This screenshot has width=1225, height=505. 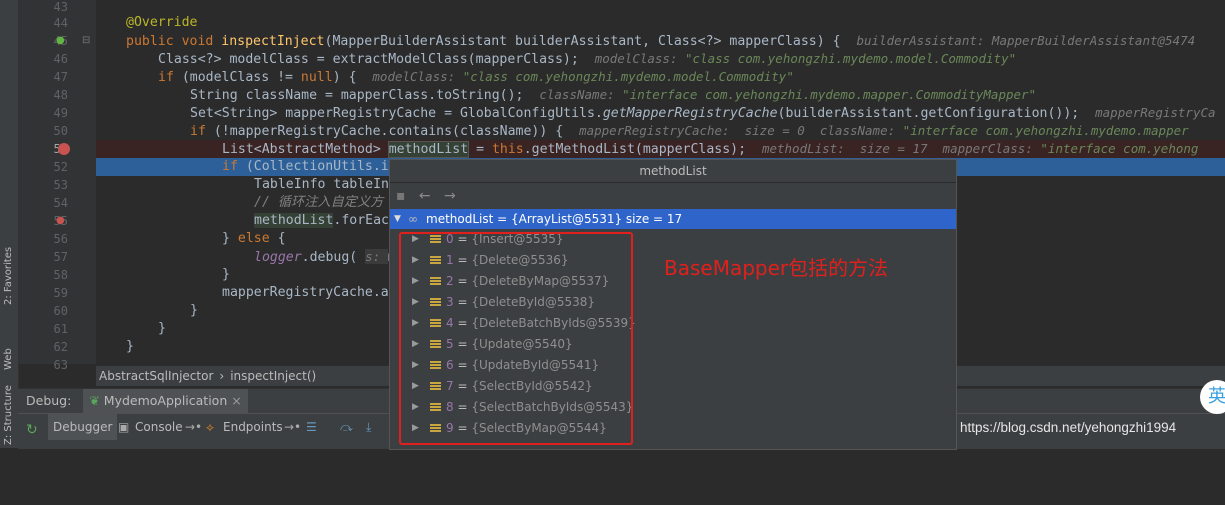 I want to click on line-number: 48, so click(x=60, y=95).